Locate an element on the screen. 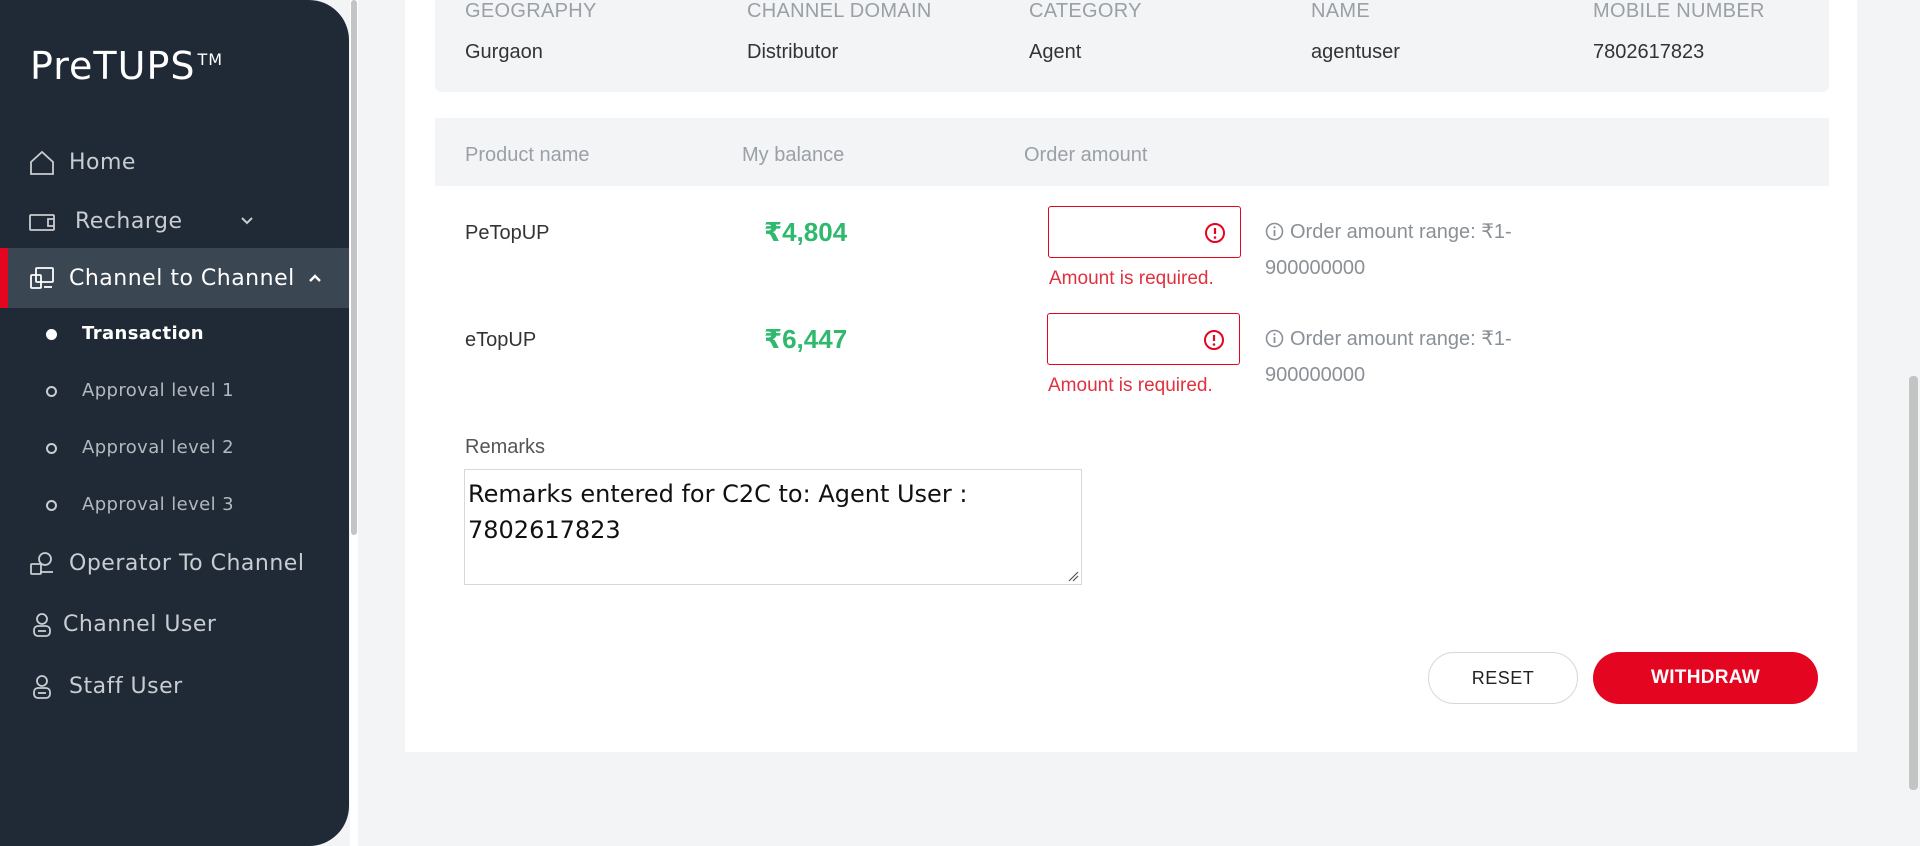  product-name: eTopUP is located at coordinates (501, 340).